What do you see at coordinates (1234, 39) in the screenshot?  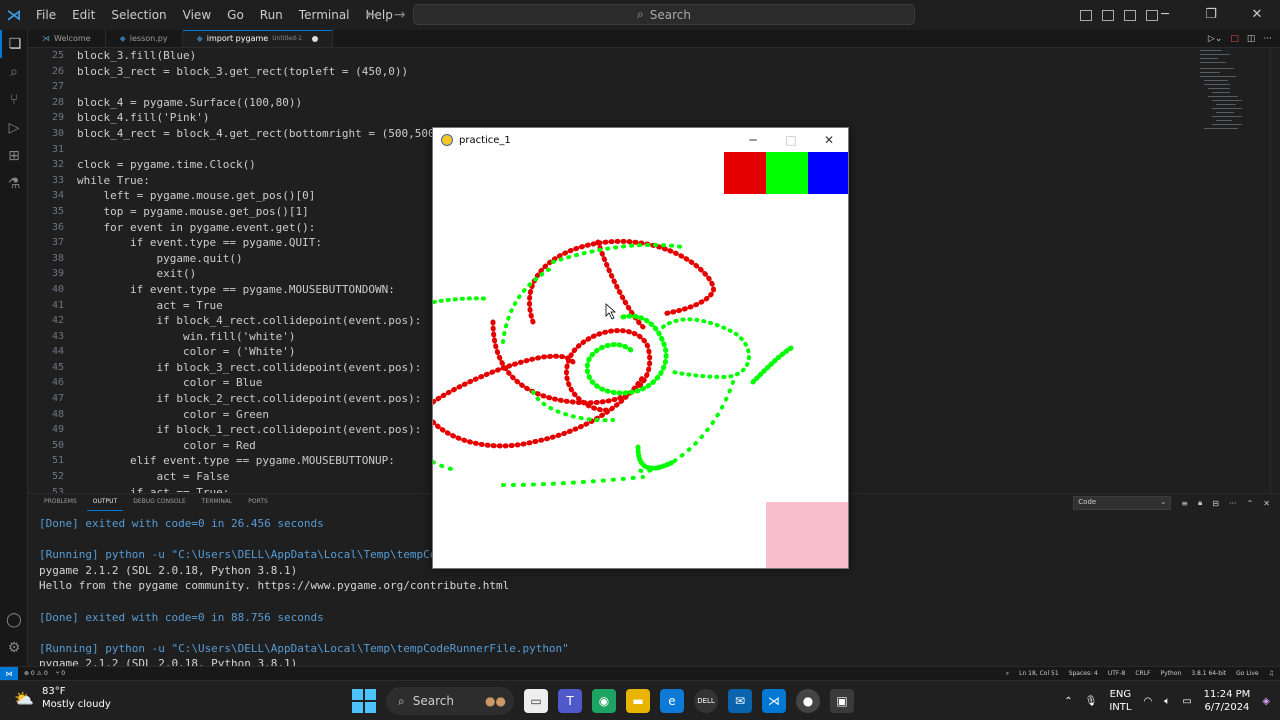 I see `stop-icon: □` at bounding box center [1234, 39].